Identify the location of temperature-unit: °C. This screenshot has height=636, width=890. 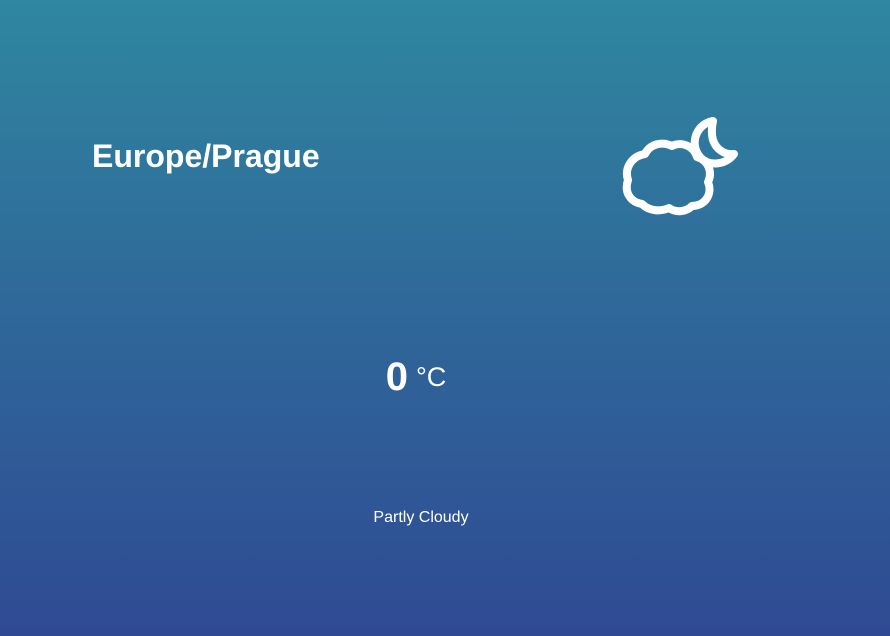
(431, 377).